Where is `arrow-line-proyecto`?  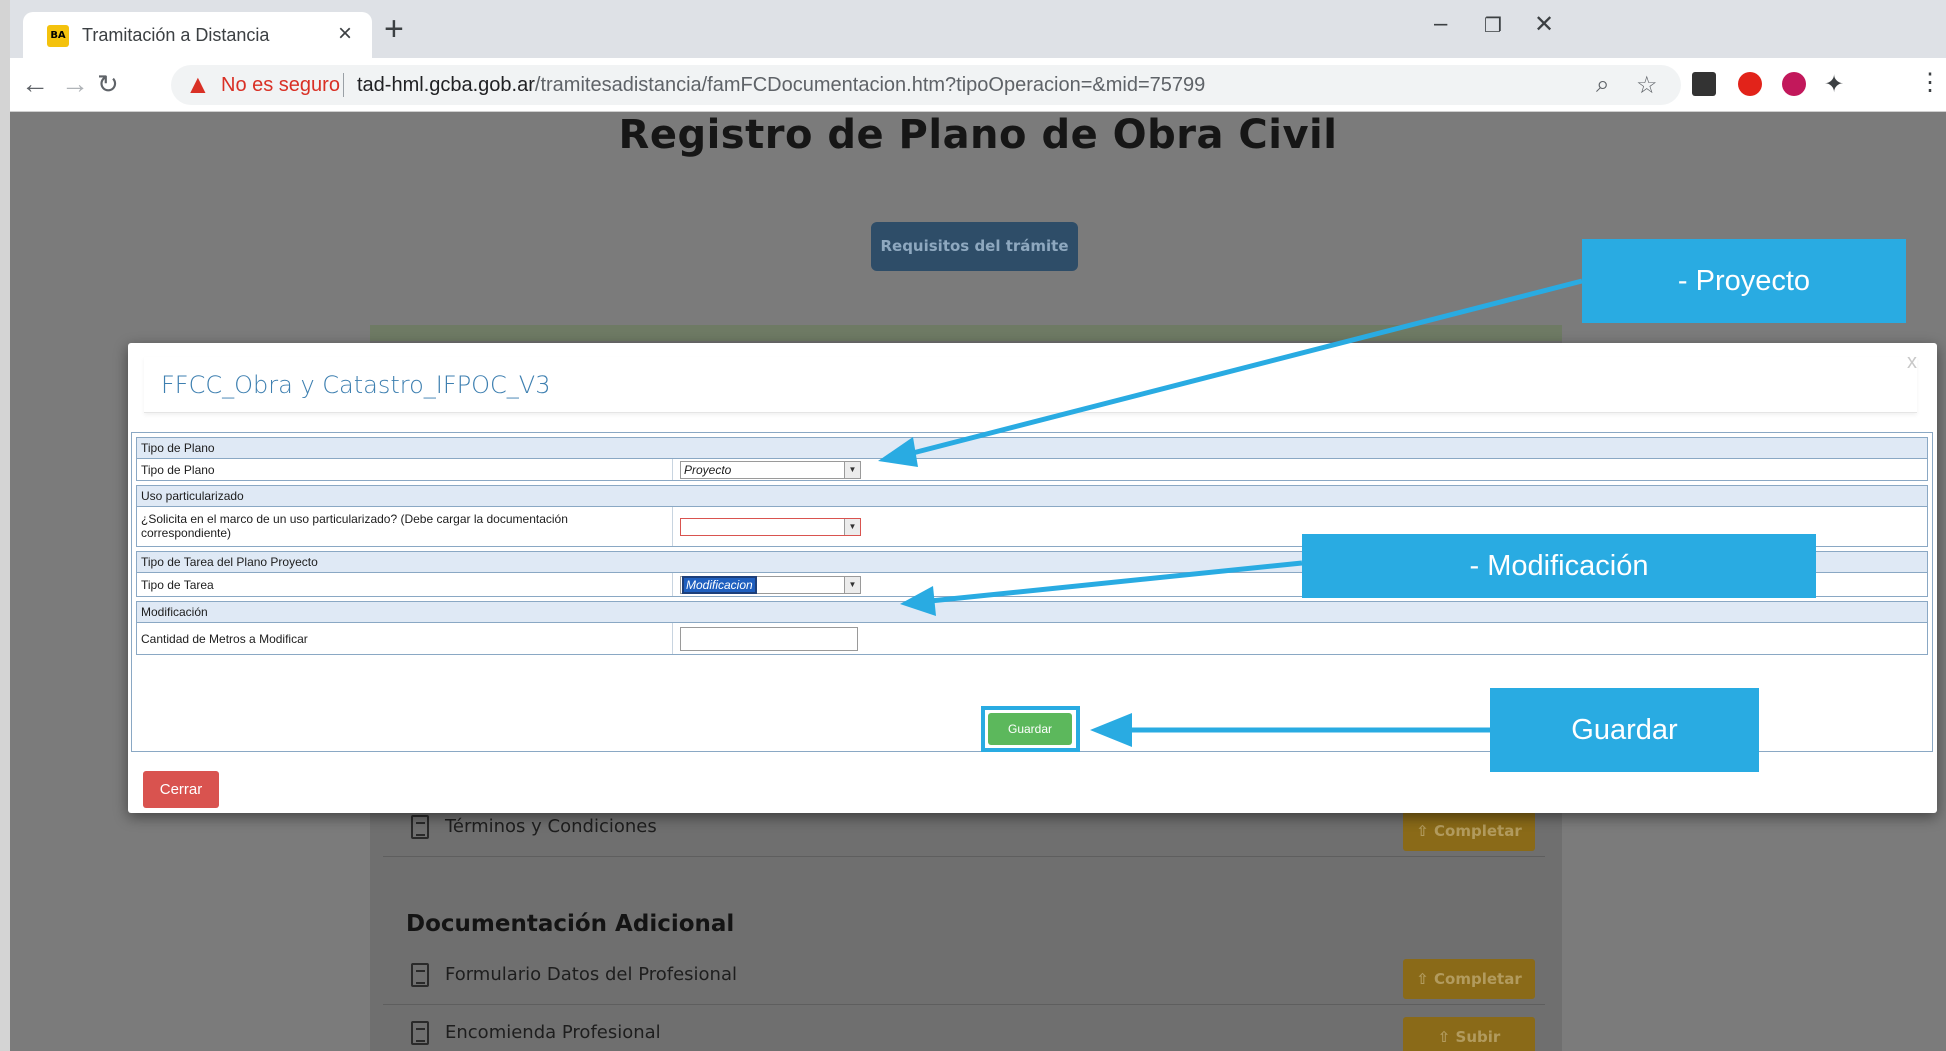 arrow-line-proyecto is located at coordinates (1243, 368).